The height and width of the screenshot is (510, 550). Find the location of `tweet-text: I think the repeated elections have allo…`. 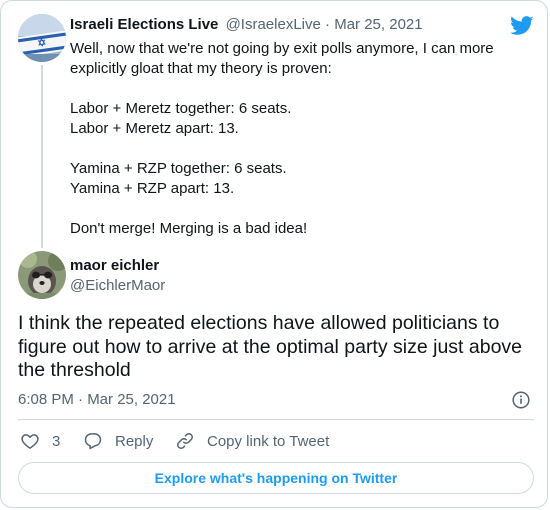

tweet-text: I think the repeated elections have allo… is located at coordinates (270, 346).